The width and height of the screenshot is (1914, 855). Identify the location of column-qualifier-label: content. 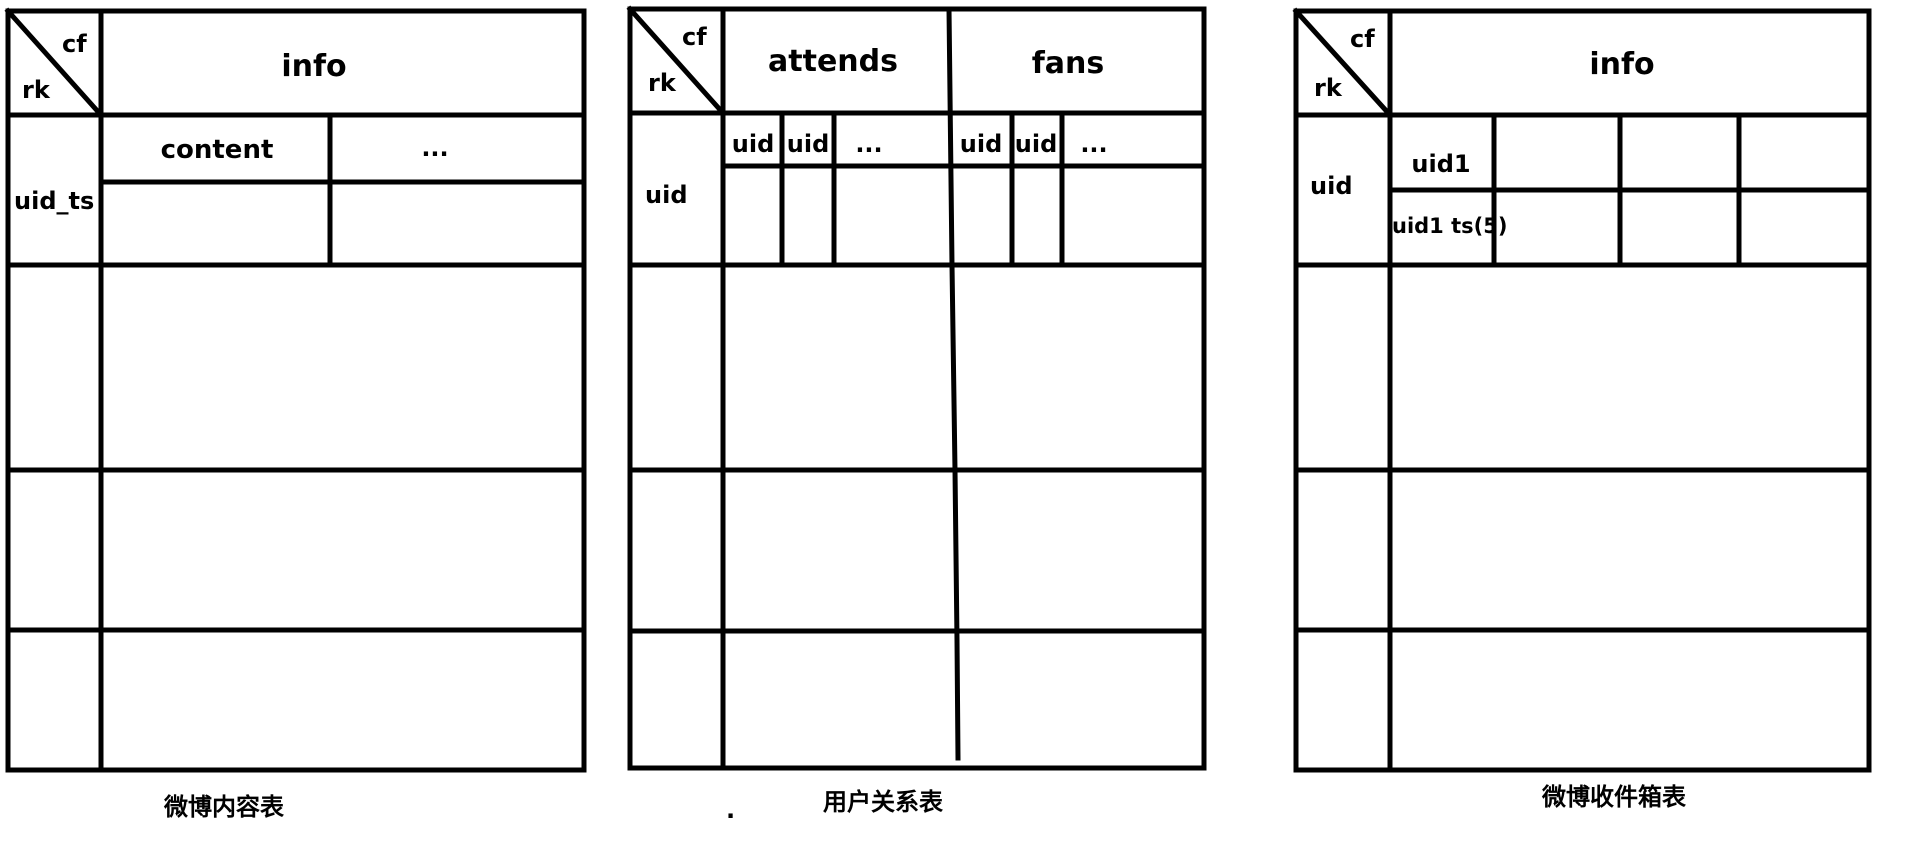
(217, 150).